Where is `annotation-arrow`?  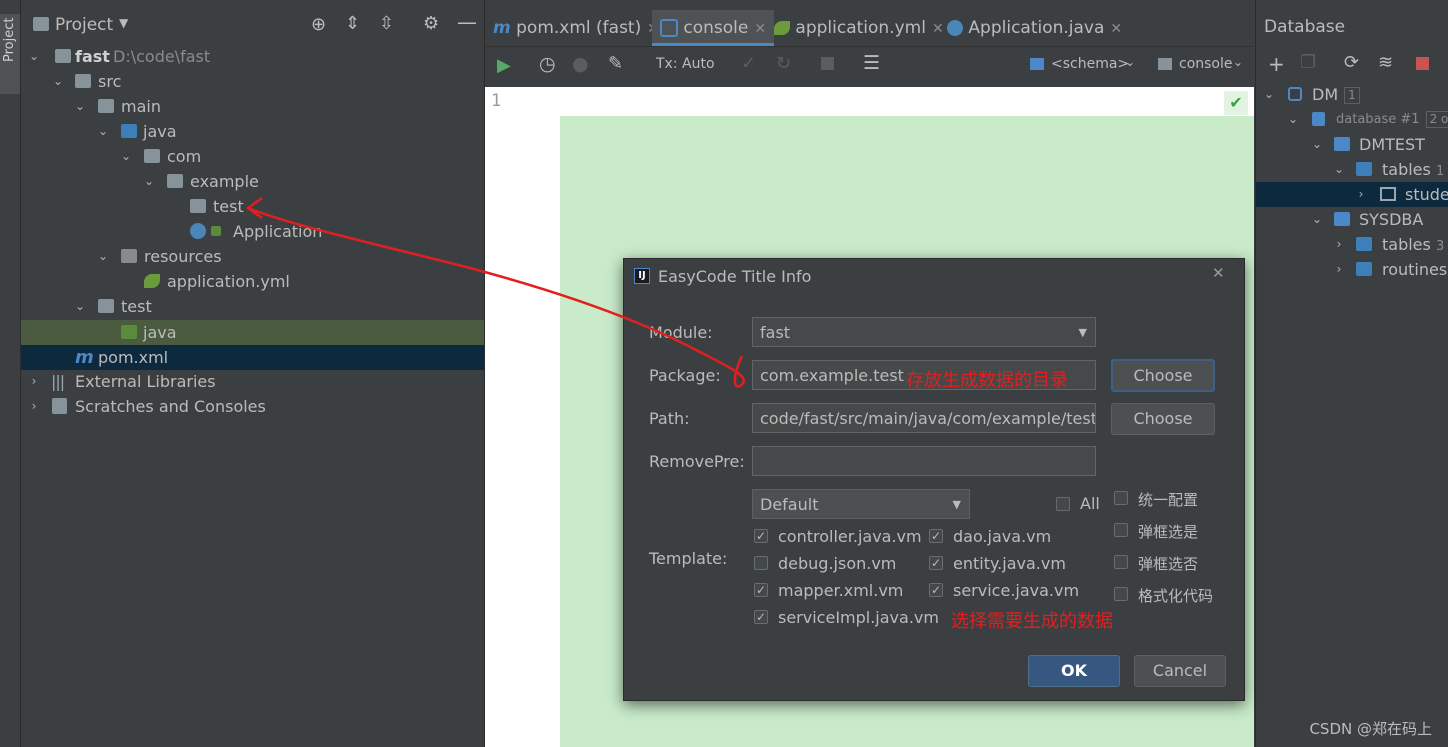 annotation-arrow is located at coordinates (495, 292).